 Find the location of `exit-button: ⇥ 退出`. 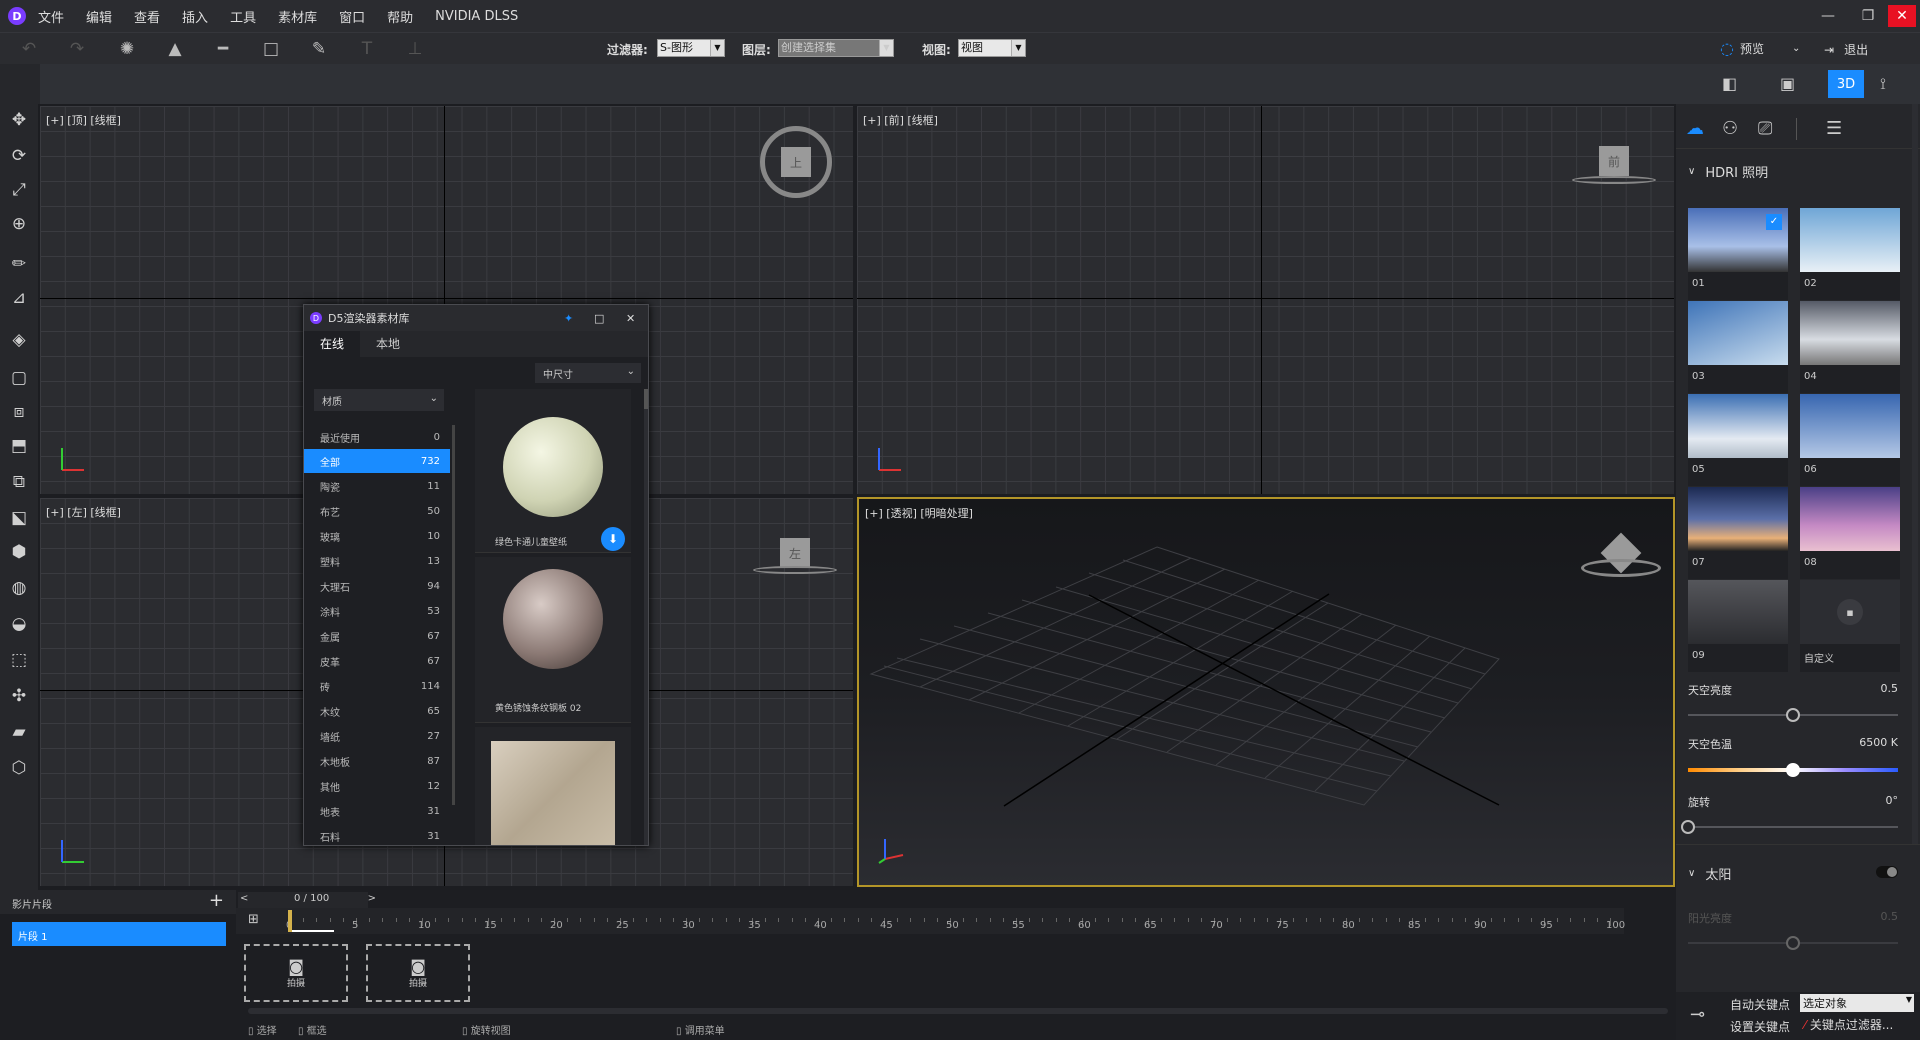

exit-button: ⇥ 退出 is located at coordinates (1846, 49).